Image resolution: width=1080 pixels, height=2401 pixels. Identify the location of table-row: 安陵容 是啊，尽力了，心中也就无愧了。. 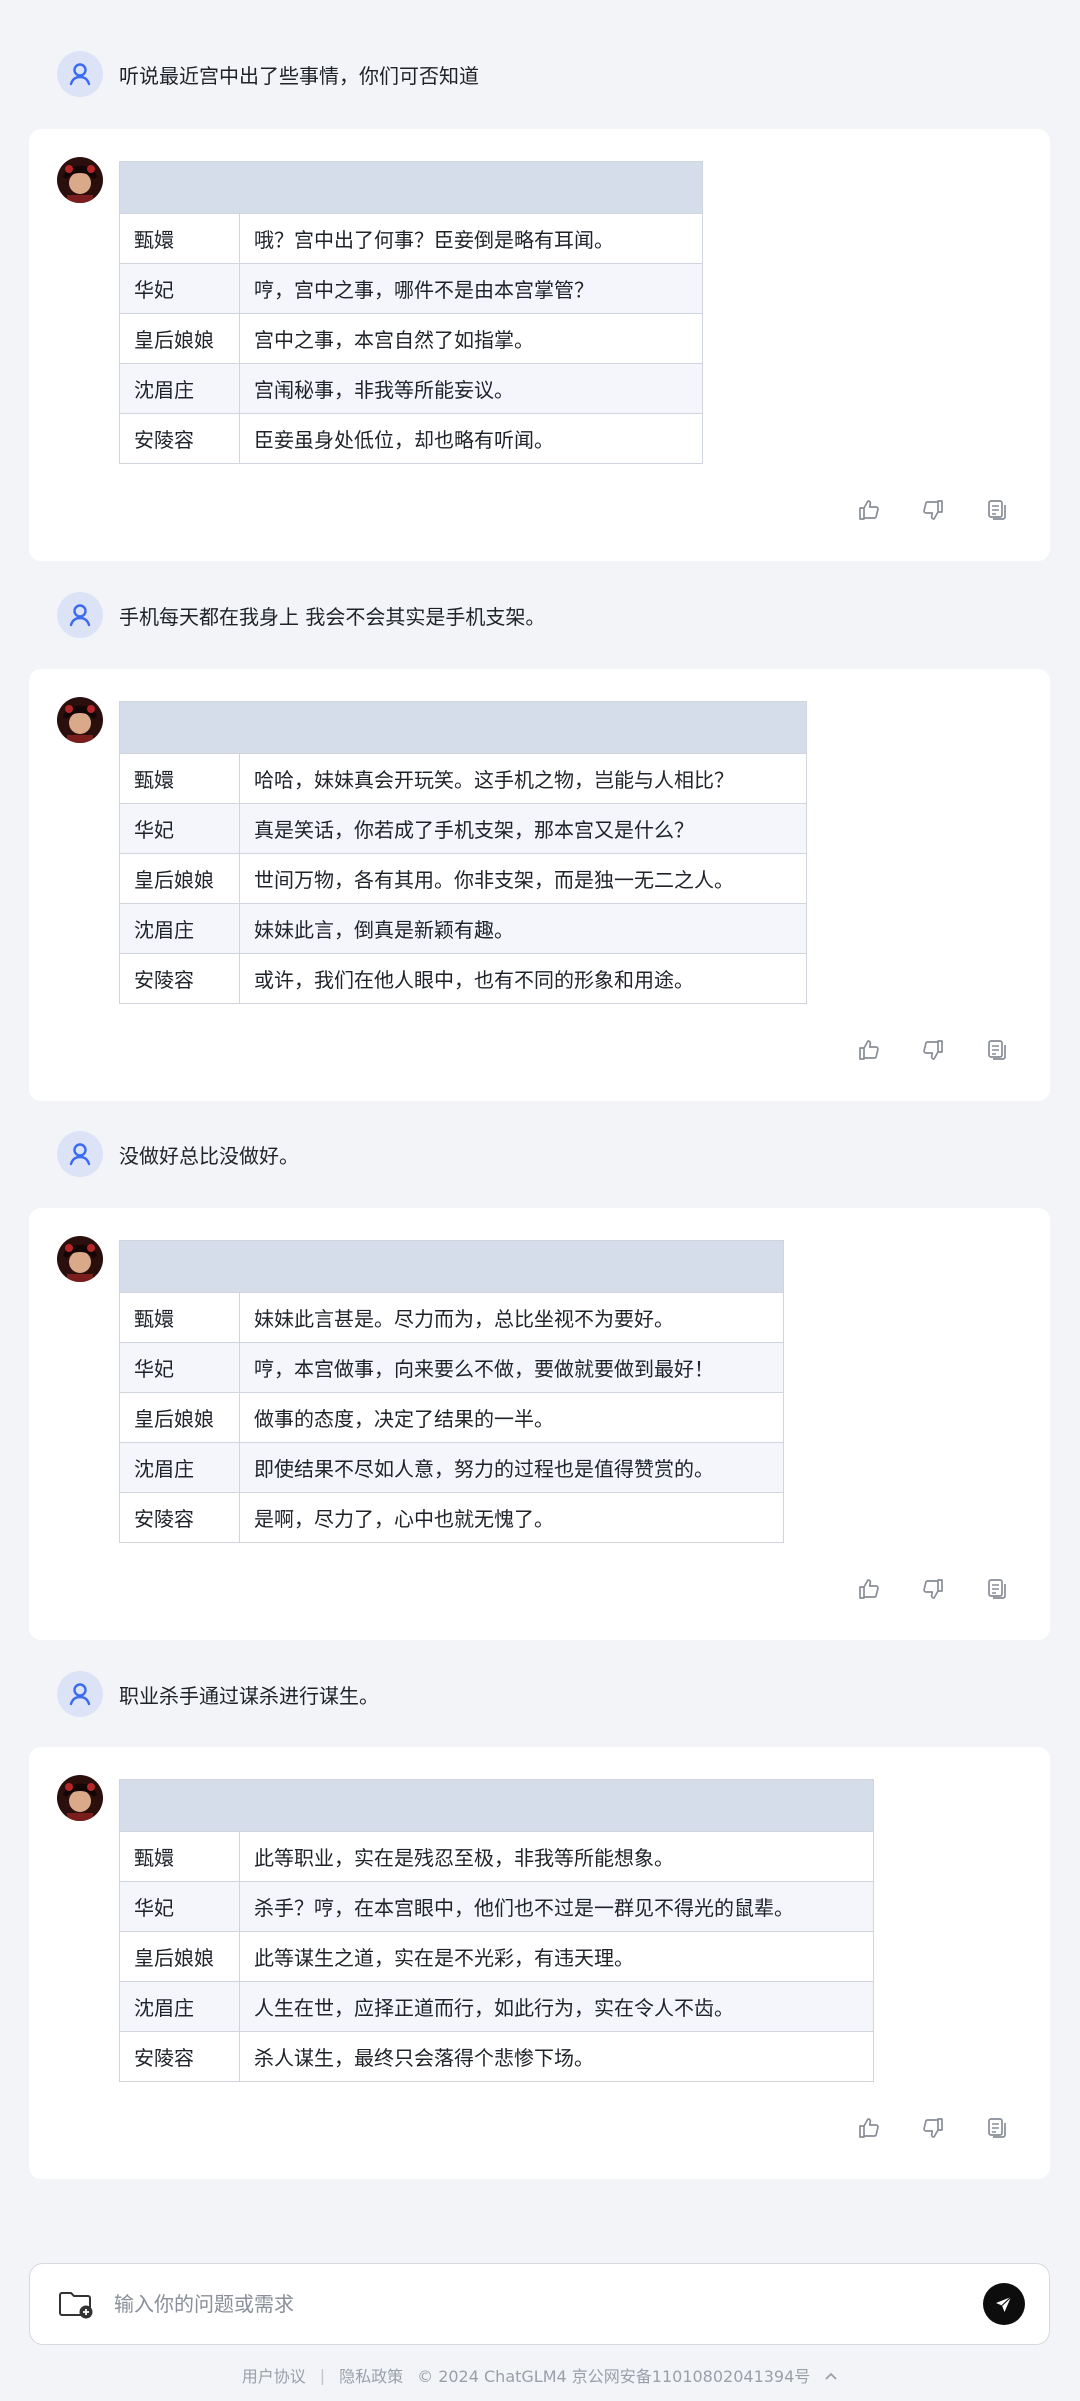
(451, 1517).